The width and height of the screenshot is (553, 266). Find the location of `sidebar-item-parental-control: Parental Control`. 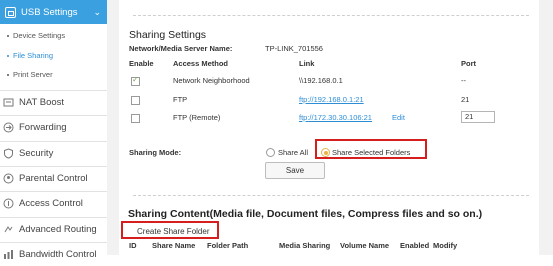

sidebar-item-parental-control: Parental Control is located at coordinates (53, 178).